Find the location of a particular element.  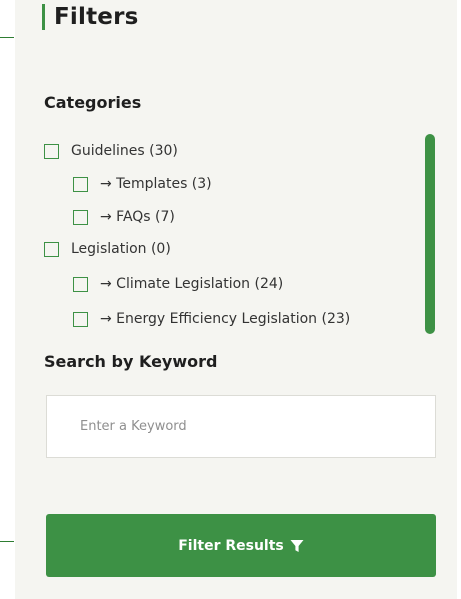

category-energy-efficiency-legislation: → Energy Efficiency Legislation (23) is located at coordinates (211, 319).